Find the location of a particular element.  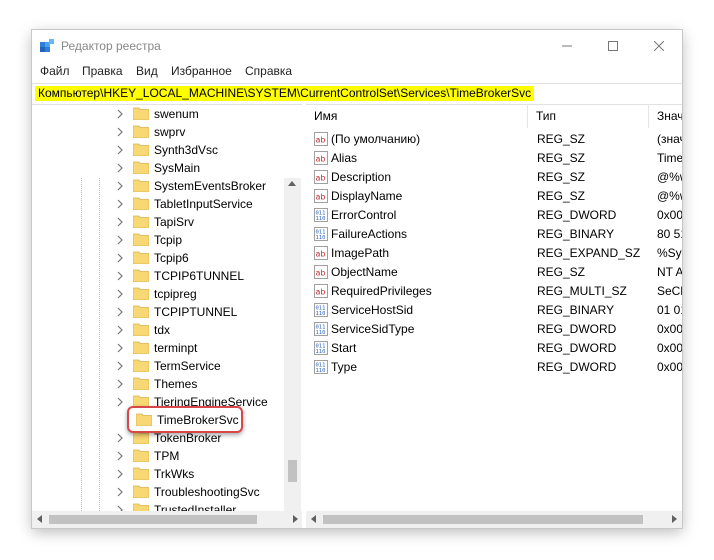

tree-item-label: TrkWks is located at coordinates (174, 474).